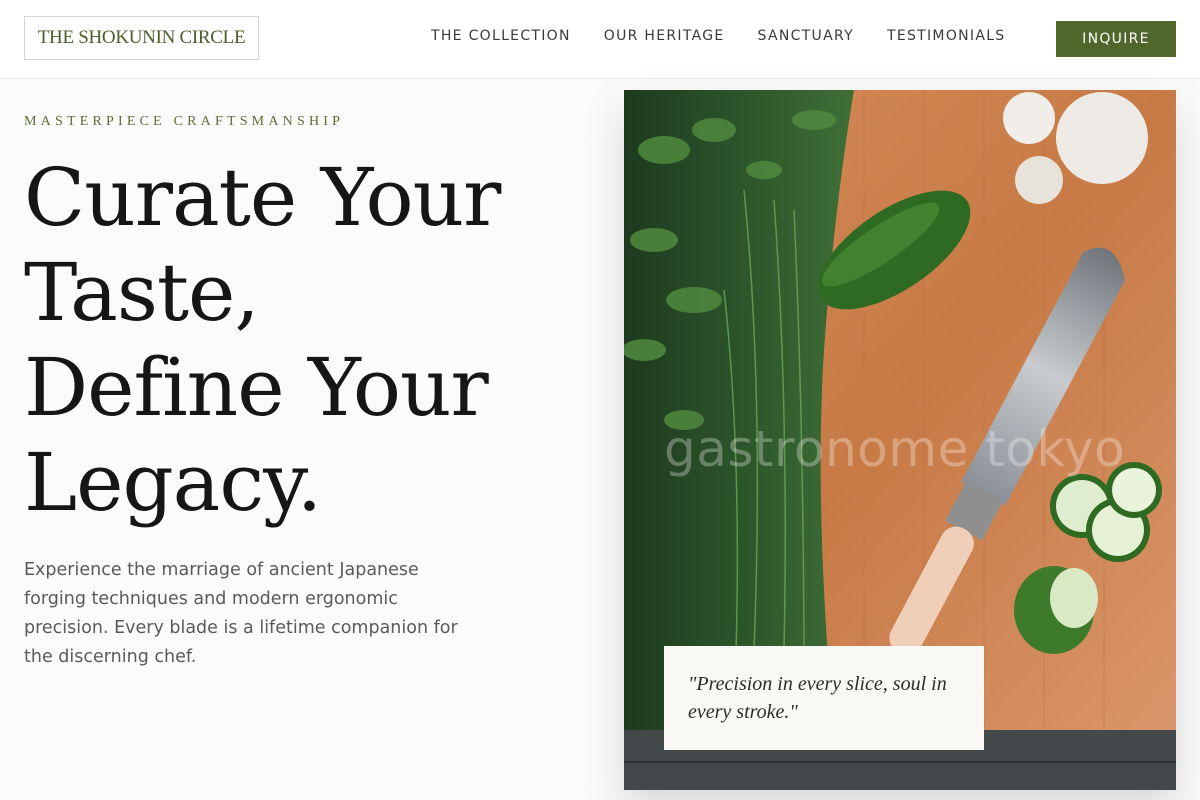 The image size is (1200, 800). I want to click on nav-link-sanctuary: SANCTUARY, so click(806, 36).